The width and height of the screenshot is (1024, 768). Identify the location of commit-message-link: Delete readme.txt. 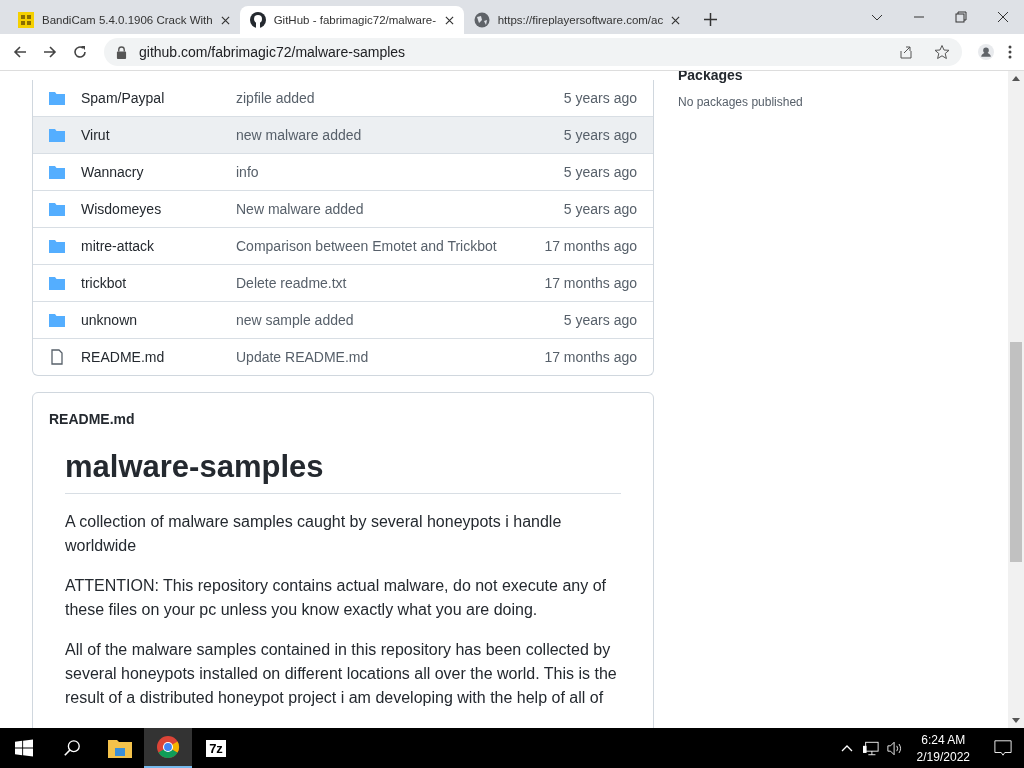
(390, 283).